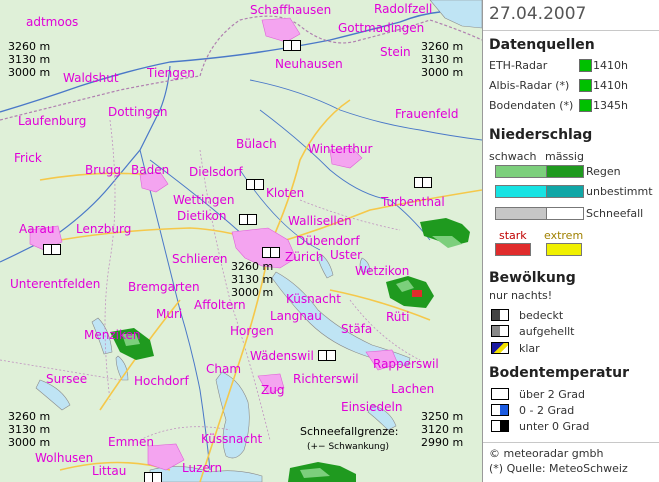  What do you see at coordinates (564, 249) in the screenshot?
I see `swatch-extreme` at bounding box center [564, 249].